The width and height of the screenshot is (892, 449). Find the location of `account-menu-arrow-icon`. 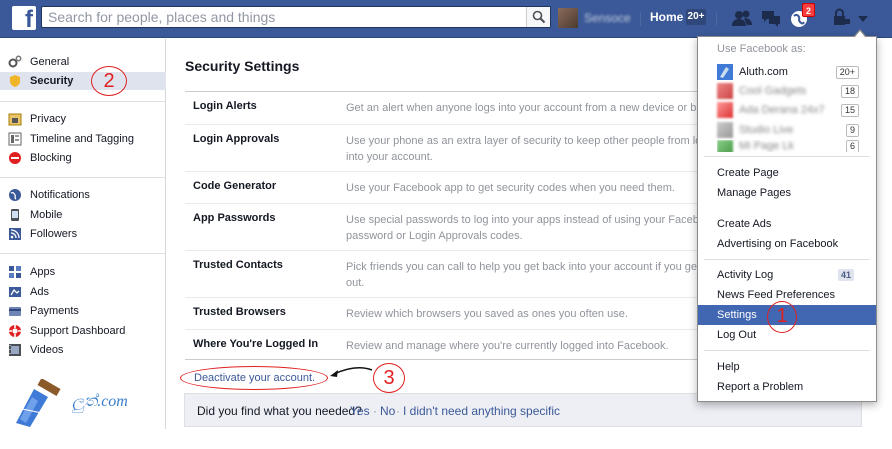

account-menu-arrow-icon is located at coordinates (863, 18).